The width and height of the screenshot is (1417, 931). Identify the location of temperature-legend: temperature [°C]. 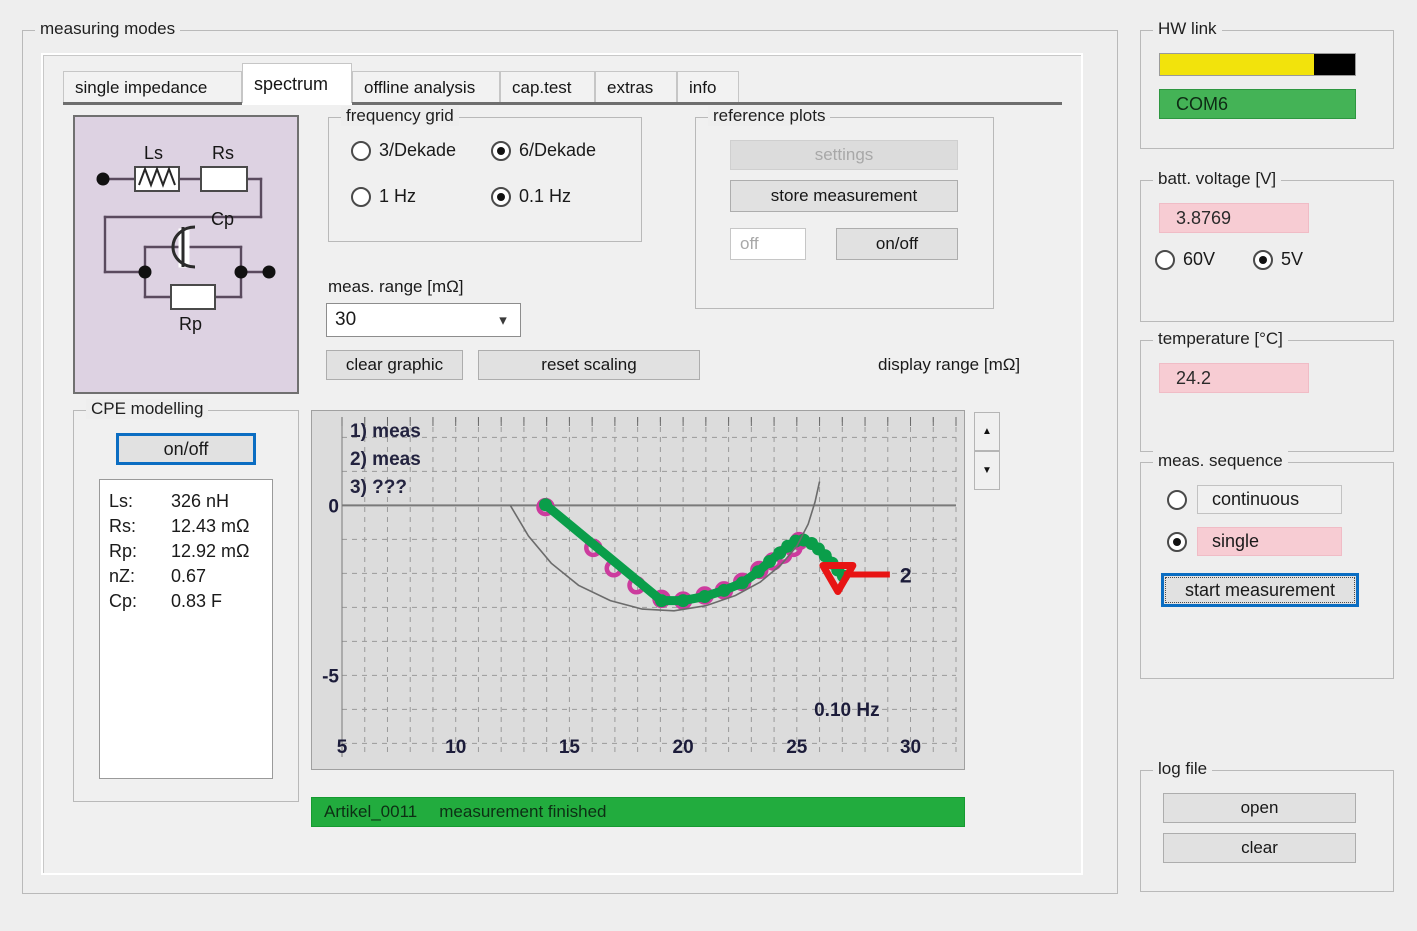
(1220, 339).